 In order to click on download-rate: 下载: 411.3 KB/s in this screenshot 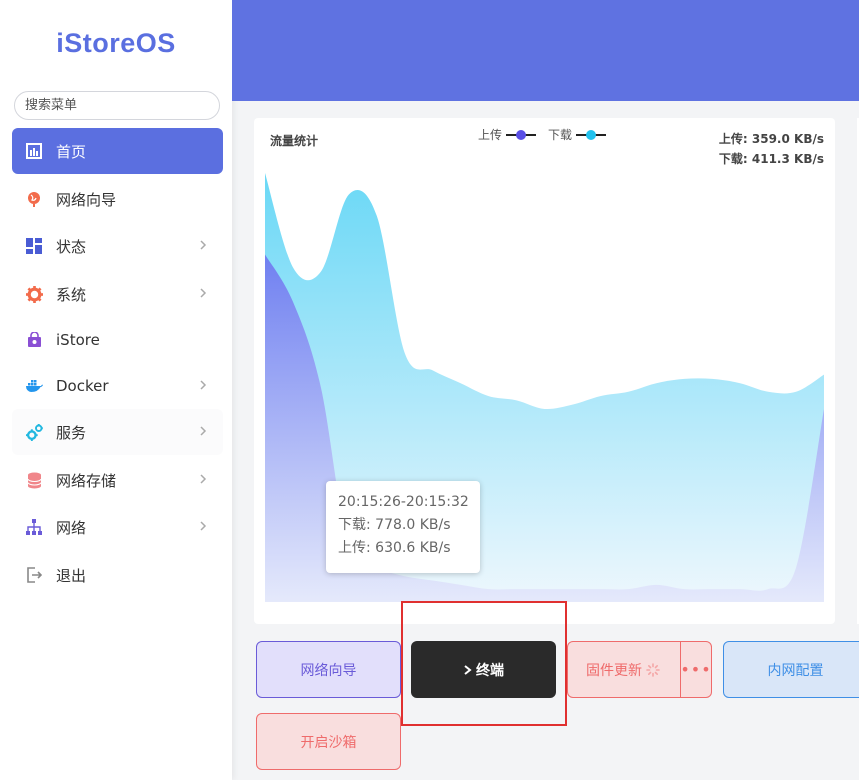, I will do `click(771, 159)`.